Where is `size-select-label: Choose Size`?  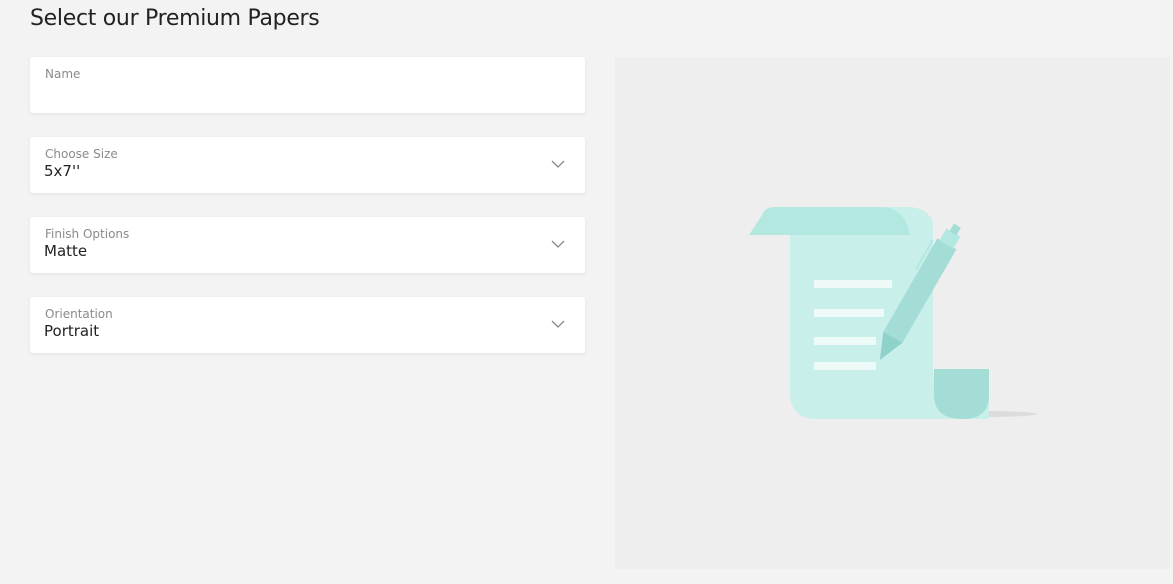
size-select-label: Choose Size is located at coordinates (81, 154).